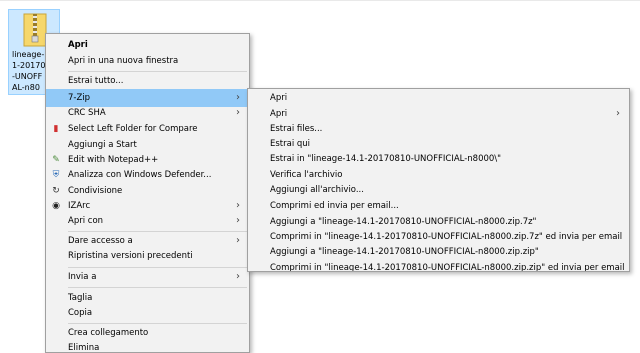 This screenshot has width=640, height=353. What do you see at coordinates (56, 129) in the screenshot?
I see `compare-icon: ▮` at bounding box center [56, 129].